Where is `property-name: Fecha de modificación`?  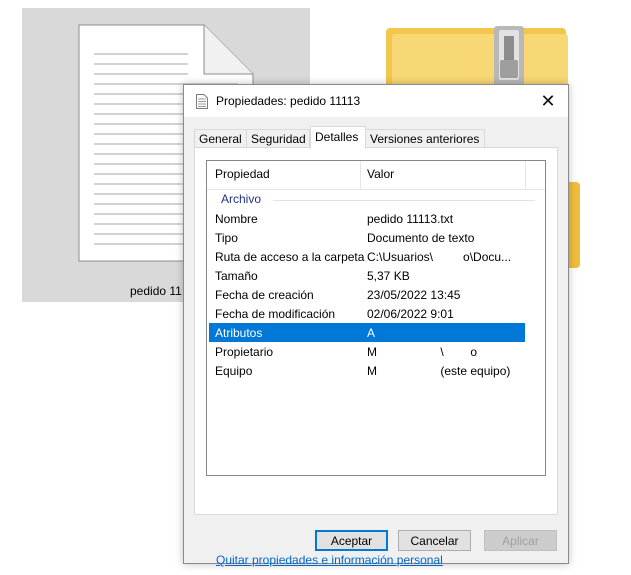 property-name: Fecha de modificación is located at coordinates (275, 314).